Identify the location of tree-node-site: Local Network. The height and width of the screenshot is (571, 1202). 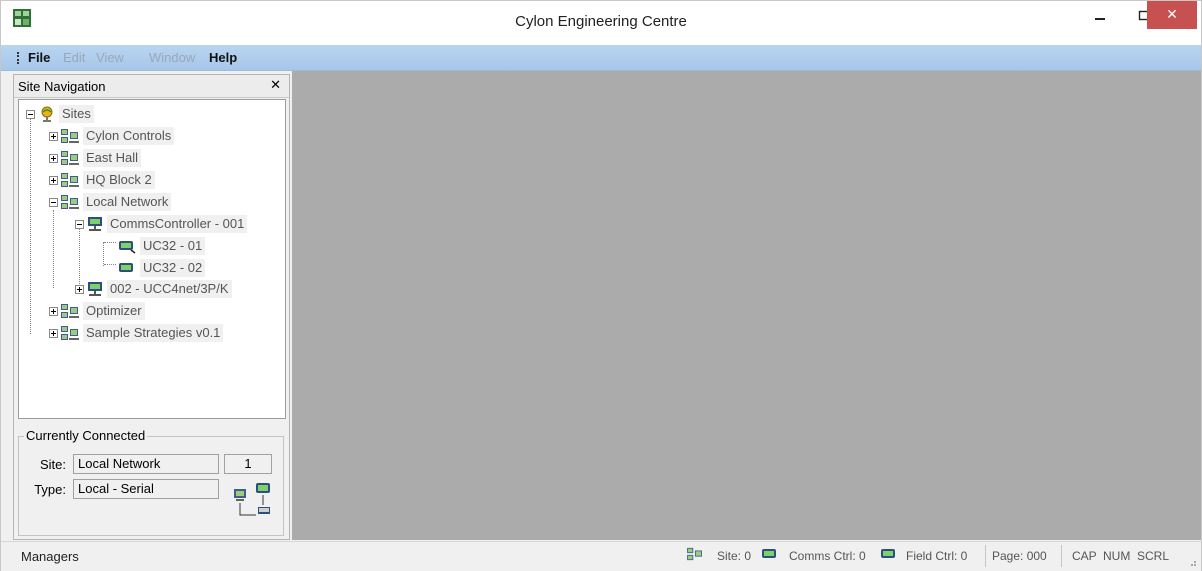
(116, 202).